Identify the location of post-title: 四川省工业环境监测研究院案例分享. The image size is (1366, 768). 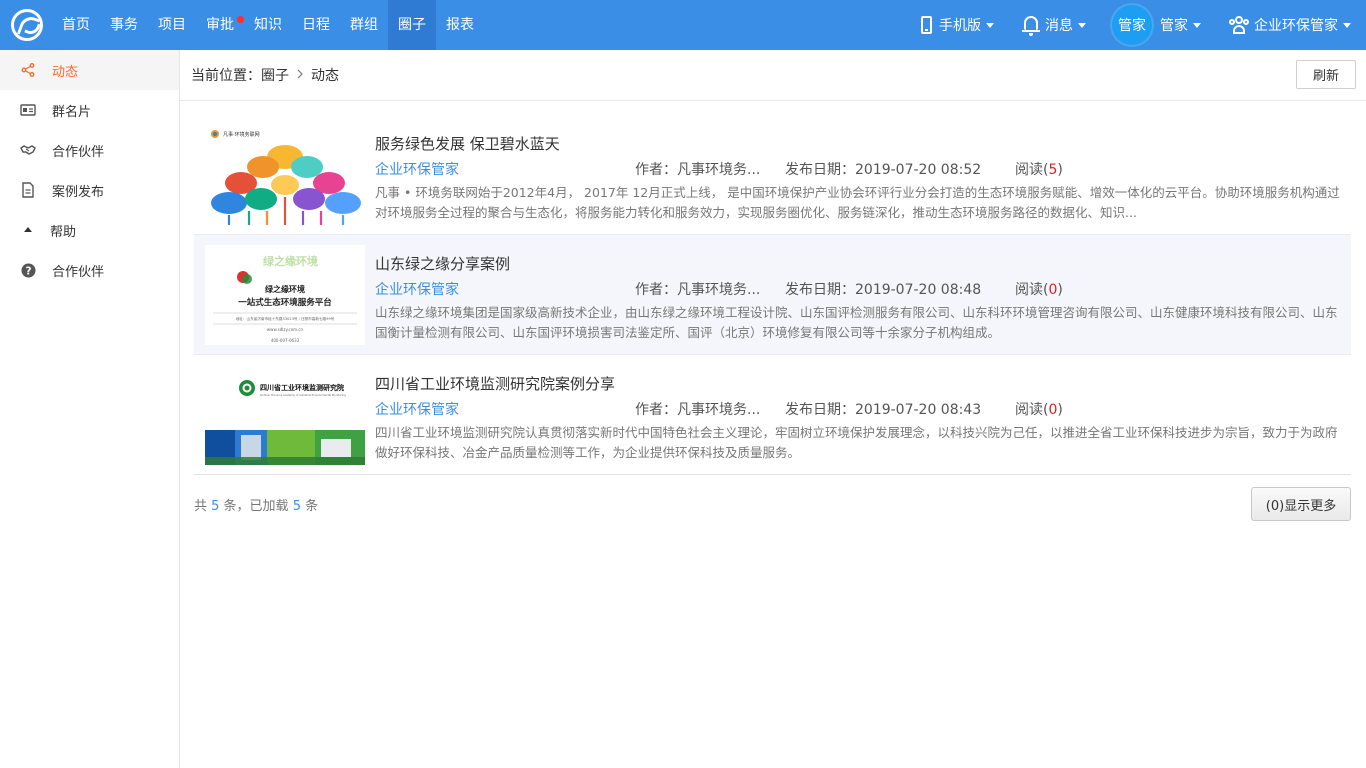
(495, 383).